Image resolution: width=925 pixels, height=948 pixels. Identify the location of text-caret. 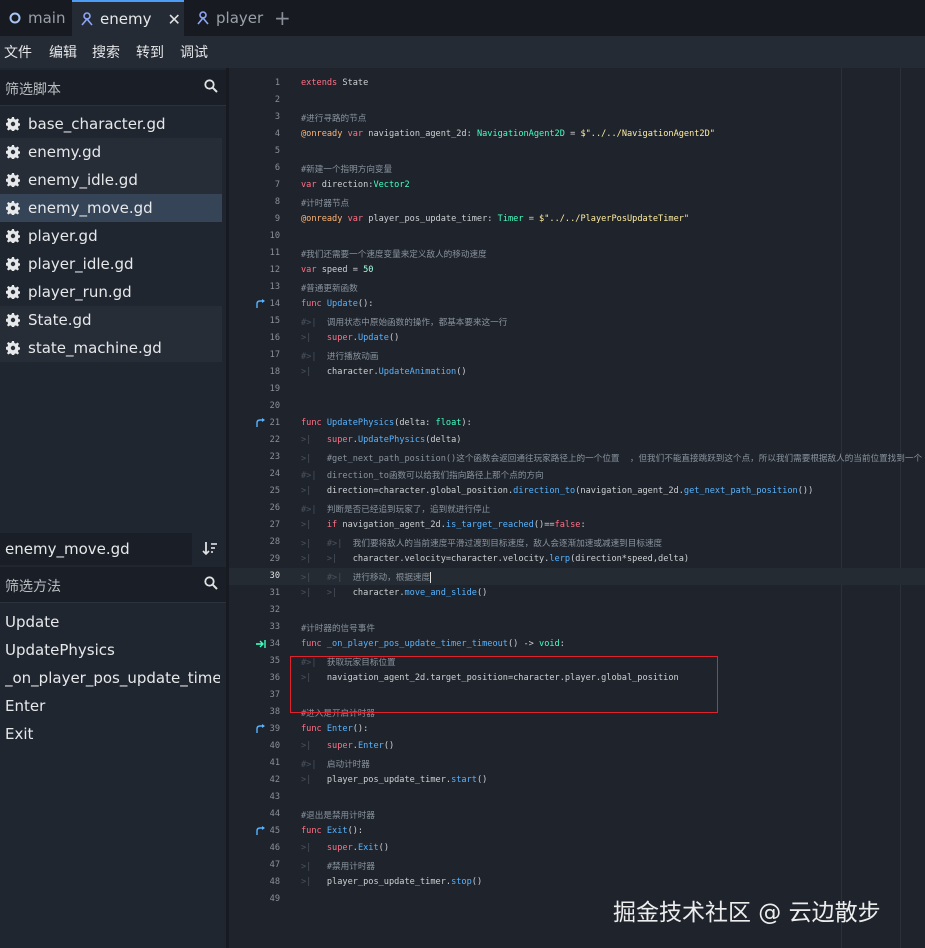
(431, 577).